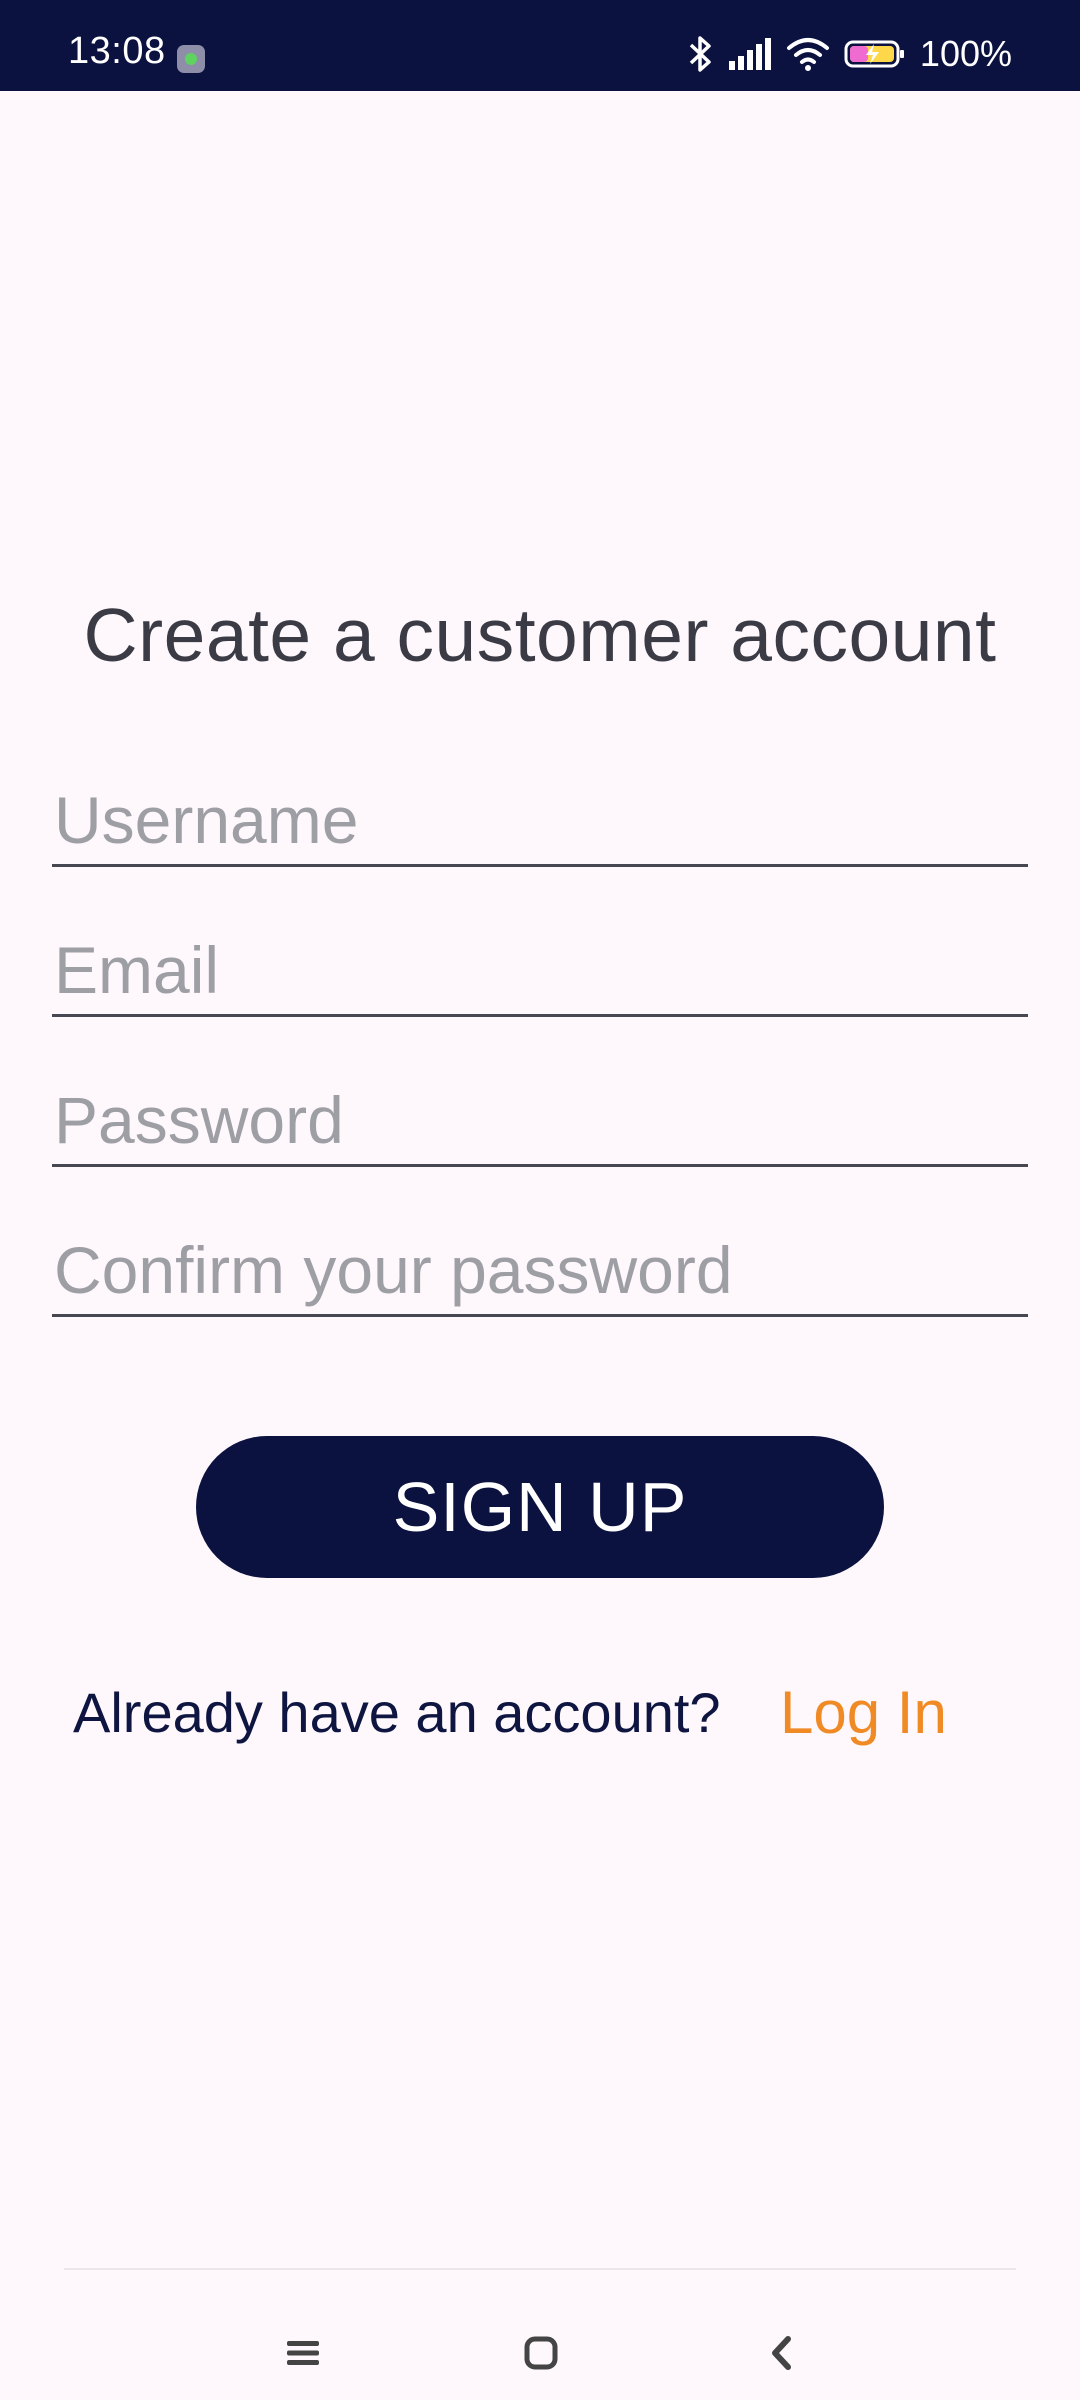  I want to click on battery-charging-icon, so click(875, 54).